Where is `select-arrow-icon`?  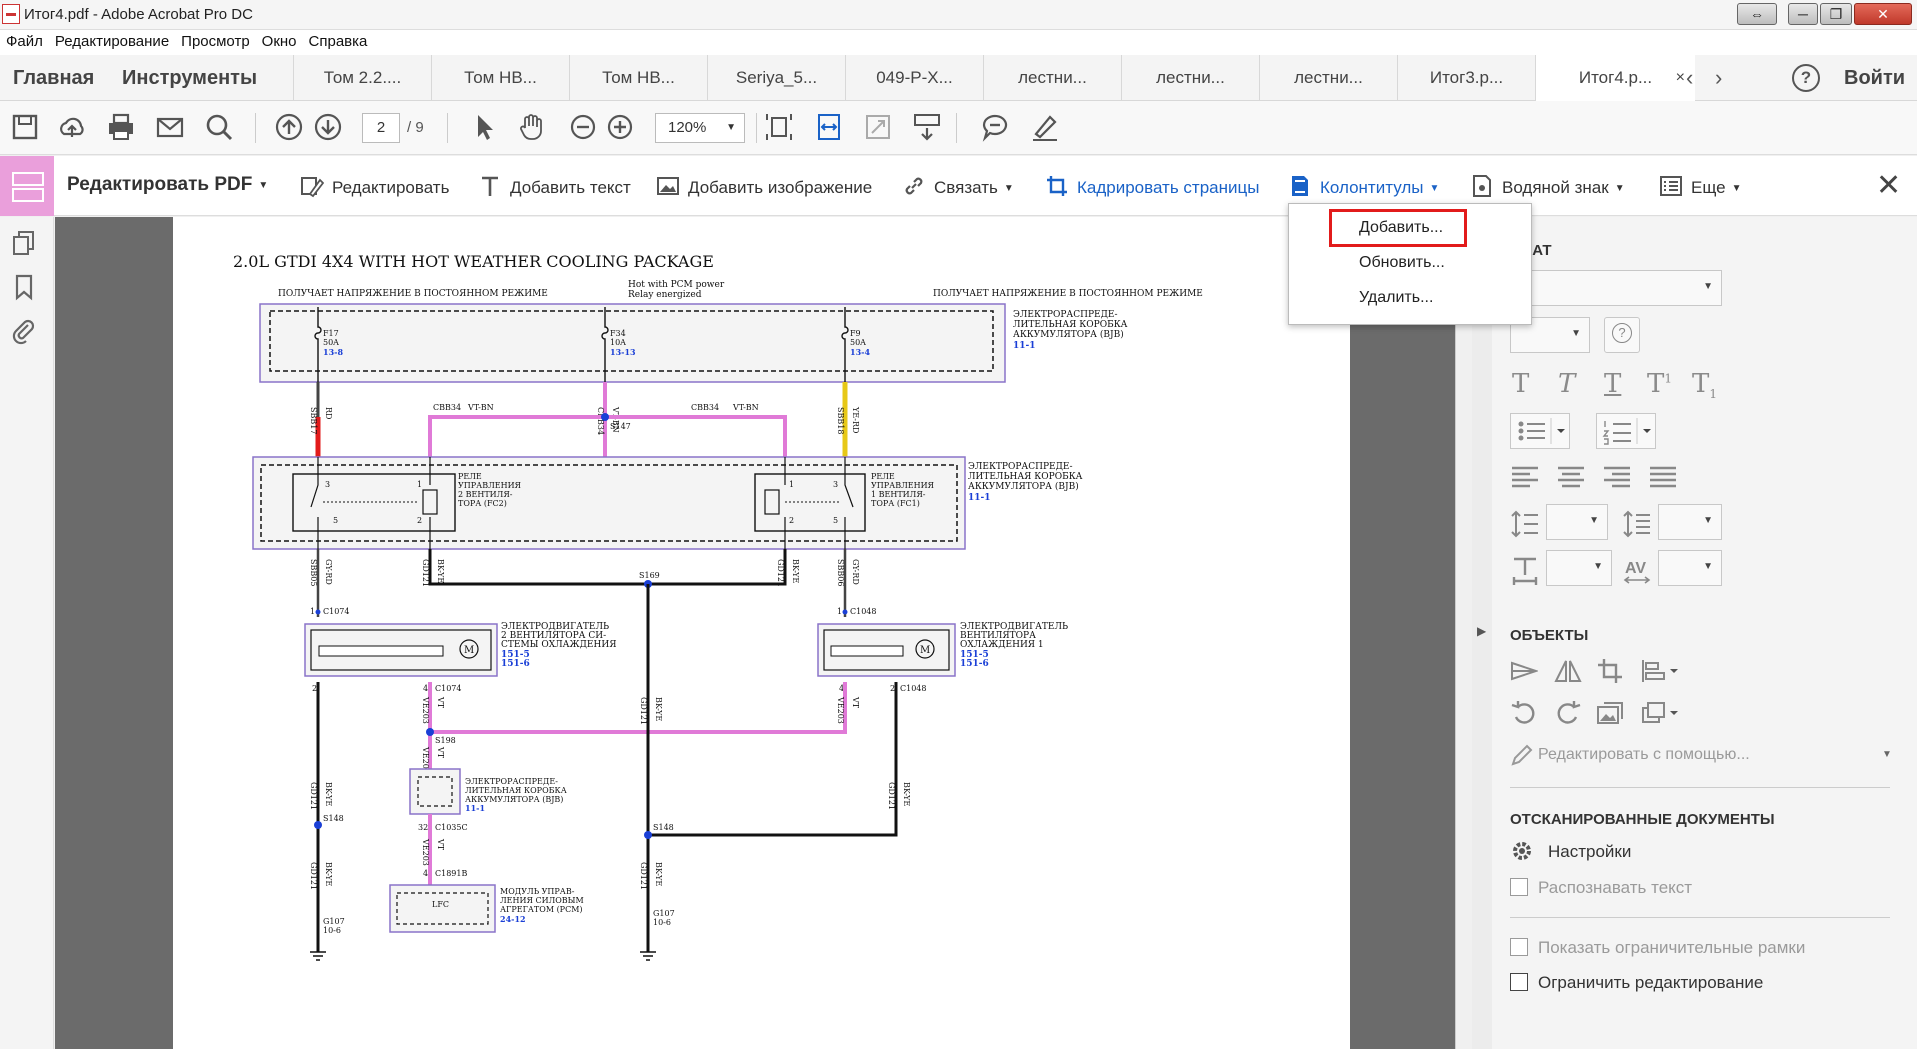
select-arrow-icon is located at coordinates (485, 127).